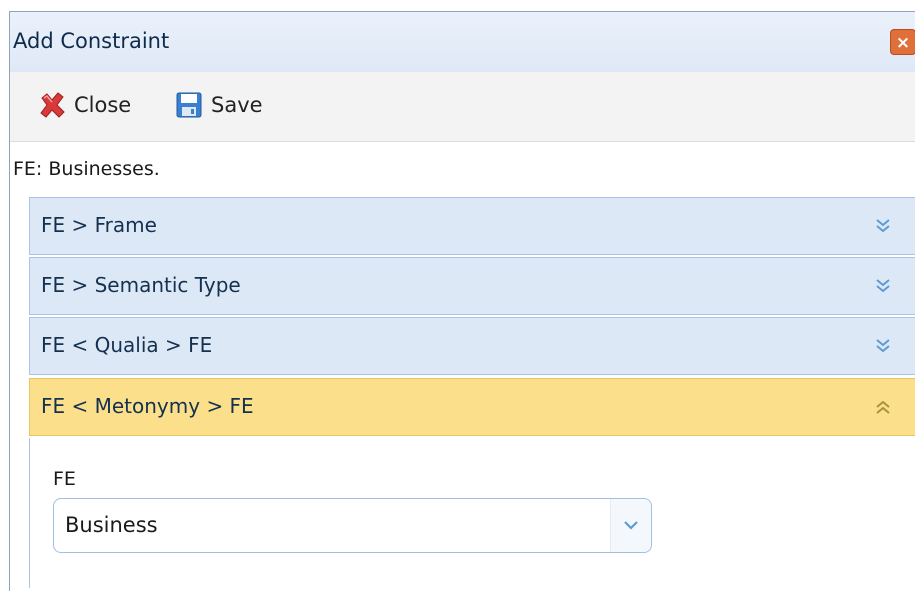 This screenshot has height=591, width=915. What do you see at coordinates (352, 525) in the screenshot?
I see `fe-select: Business` at bounding box center [352, 525].